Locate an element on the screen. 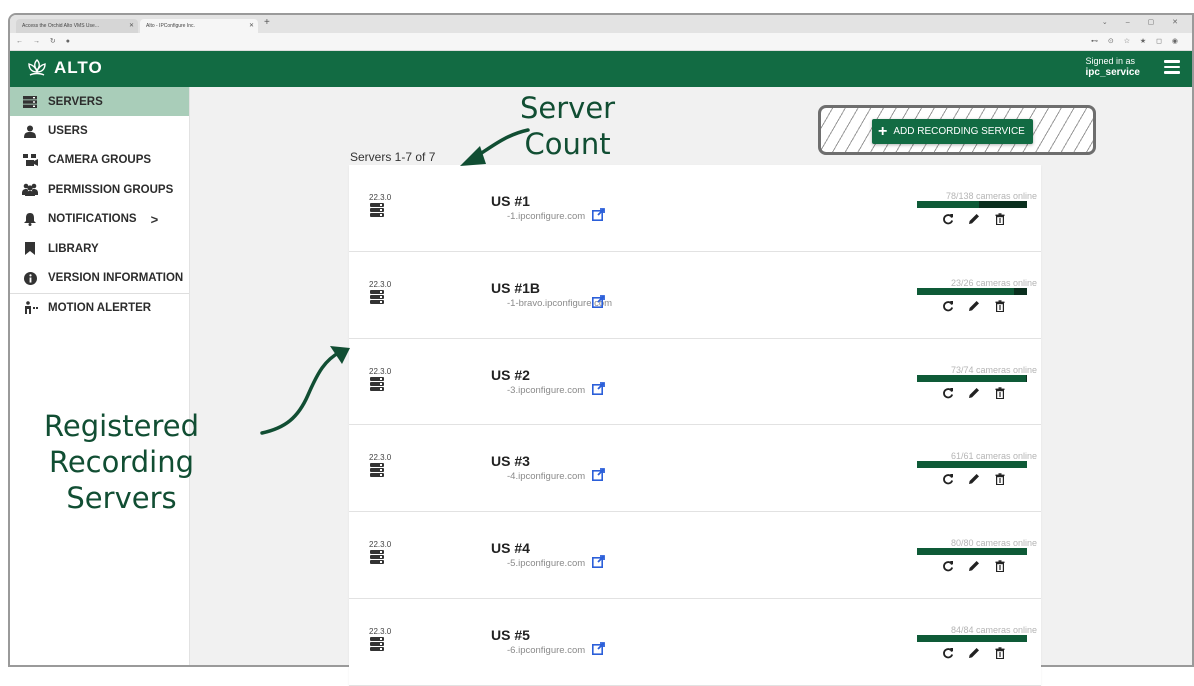 This screenshot has height=686, width=1194. sidebar-item-label: MOTION ALERTER is located at coordinates (100, 307).